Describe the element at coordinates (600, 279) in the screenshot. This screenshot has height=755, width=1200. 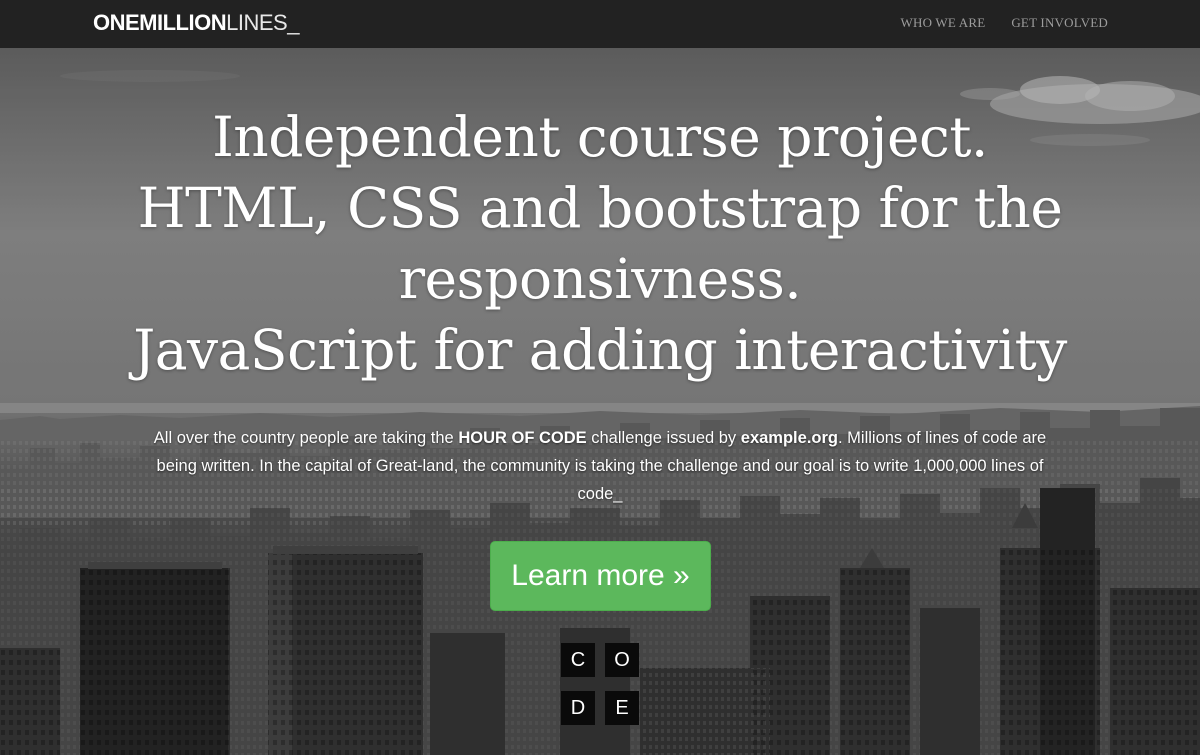
I see `headline-line: responsivness.` at that location.